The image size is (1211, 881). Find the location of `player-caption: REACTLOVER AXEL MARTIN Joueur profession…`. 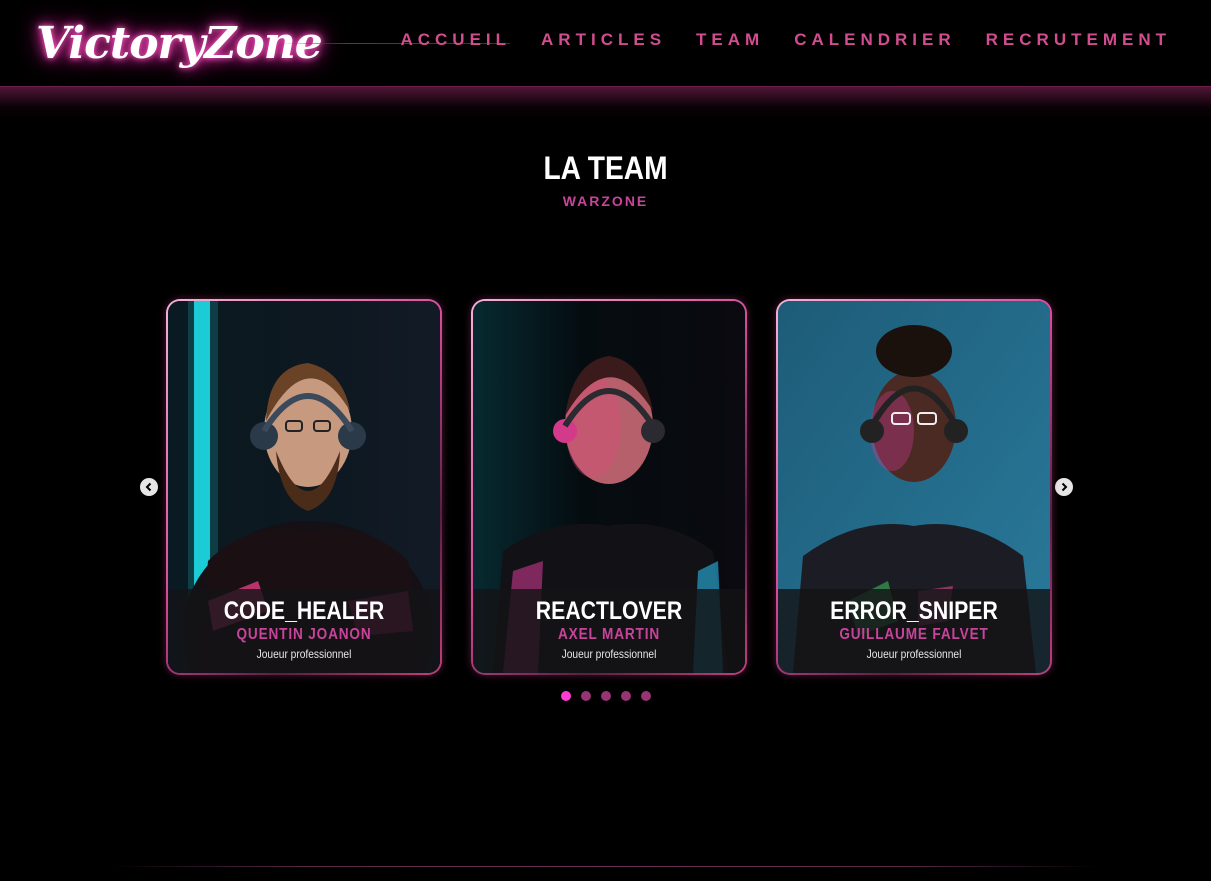

player-caption: REACTLOVER AXEL MARTIN Joueur profession… is located at coordinates (609, 631).